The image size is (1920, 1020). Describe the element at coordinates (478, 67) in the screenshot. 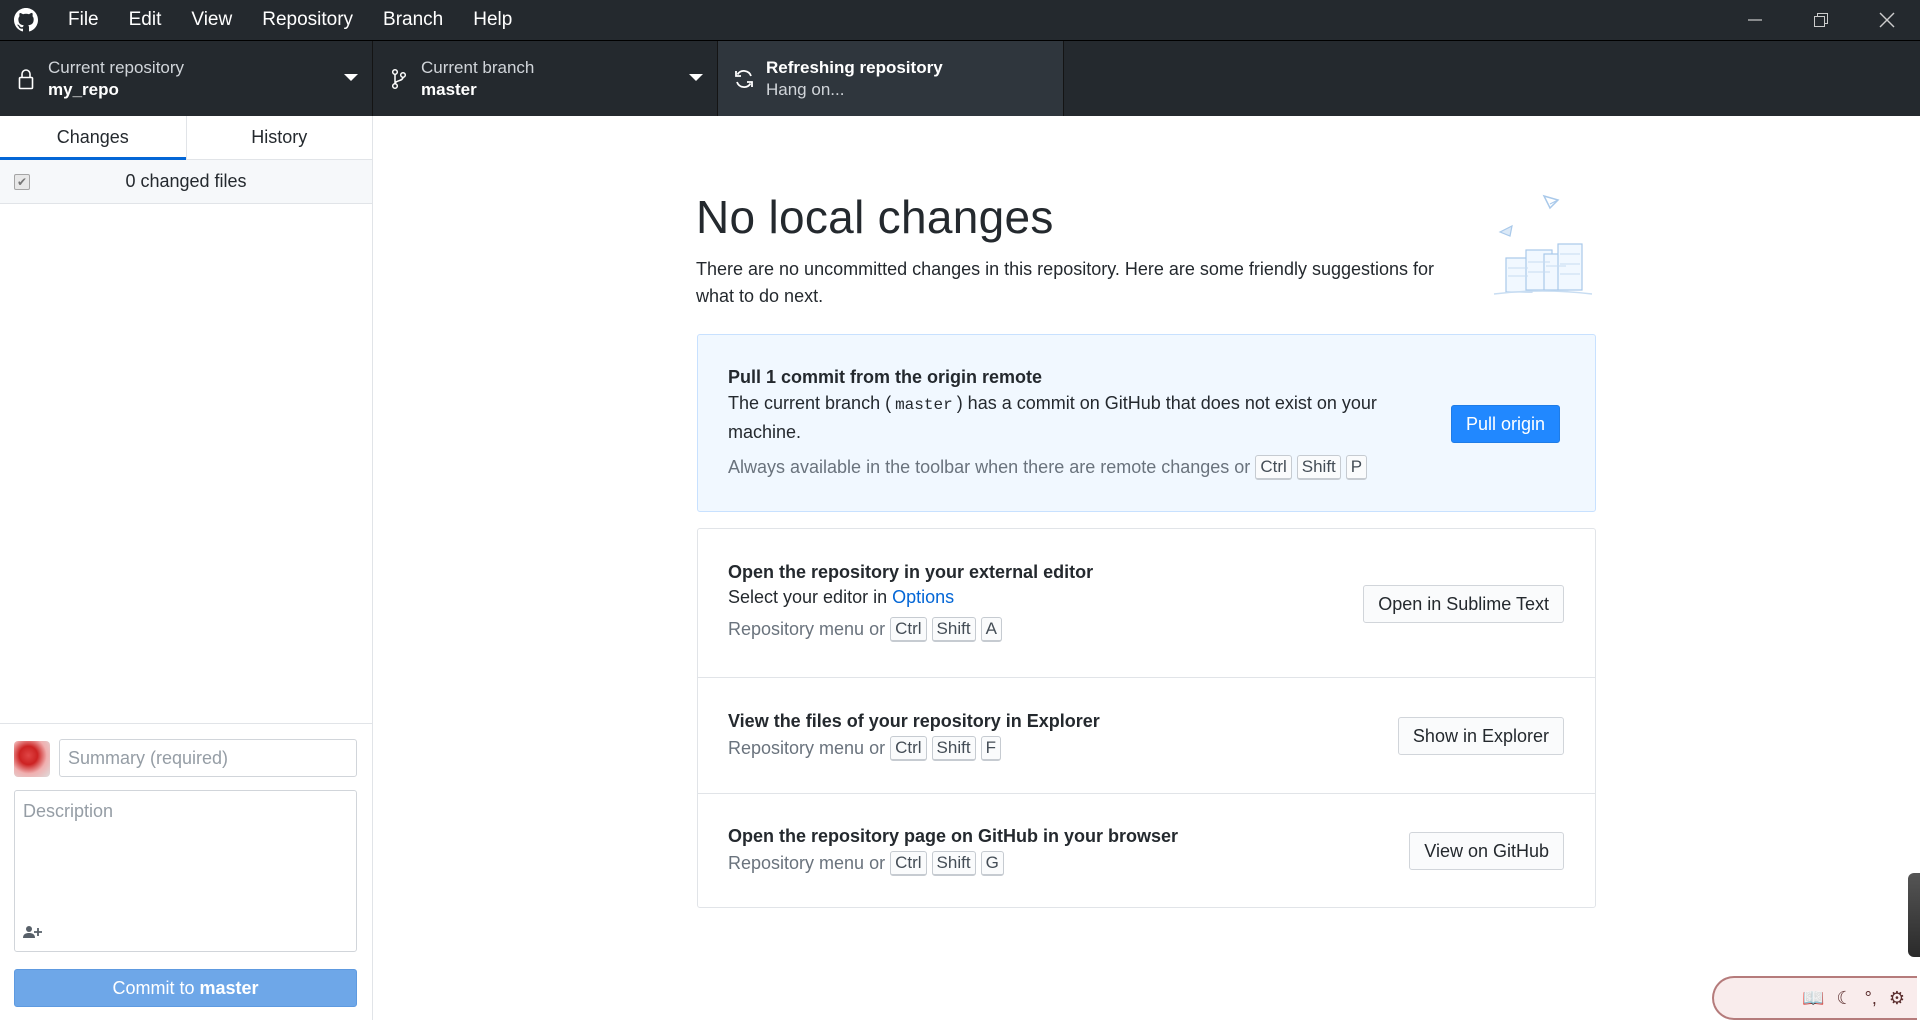

I see `current-branch-label: Current branch` at that location.